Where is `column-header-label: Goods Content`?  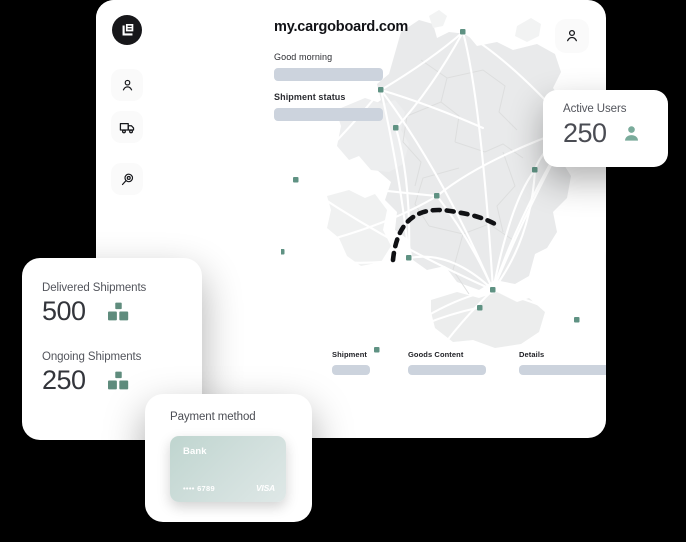
column-header-label: Goods Content is located at coordinates (436, 354).